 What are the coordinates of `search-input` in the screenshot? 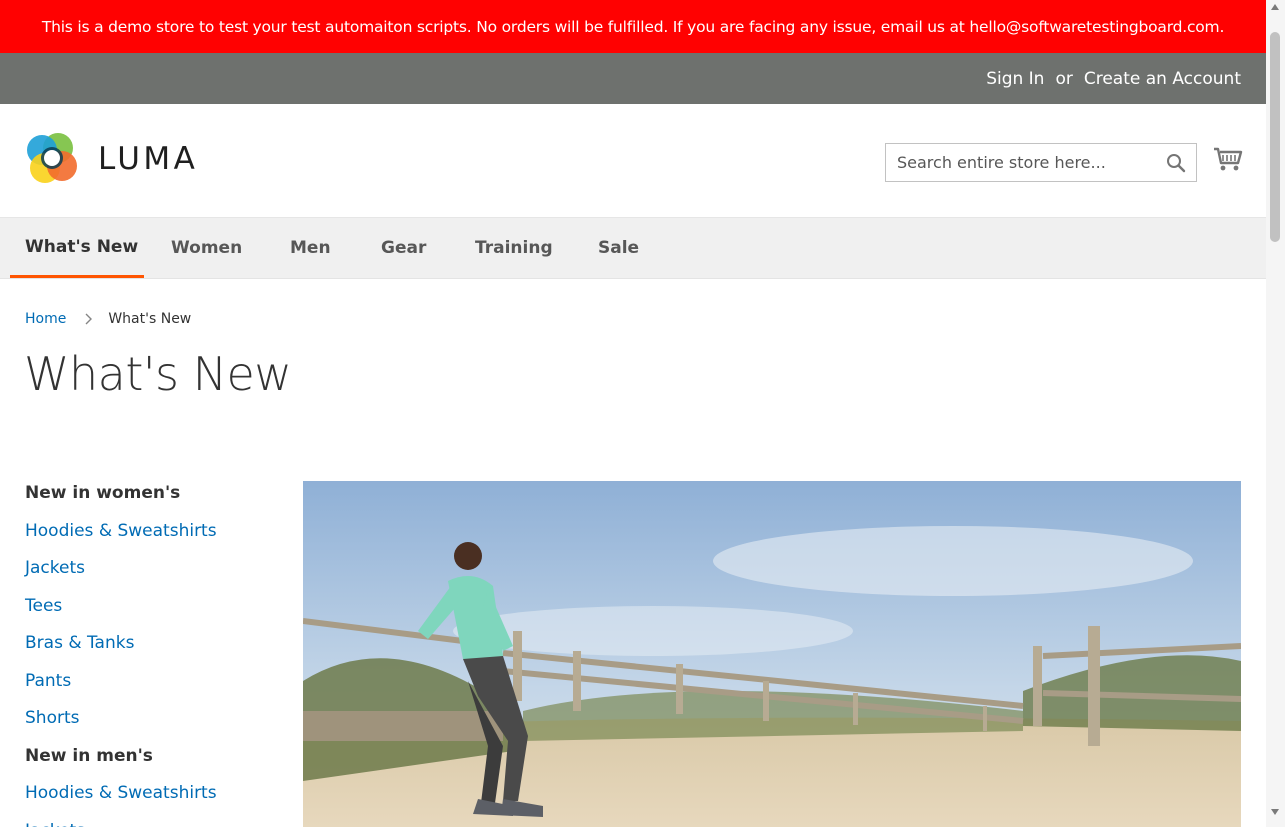 It's located at (1018, 162).